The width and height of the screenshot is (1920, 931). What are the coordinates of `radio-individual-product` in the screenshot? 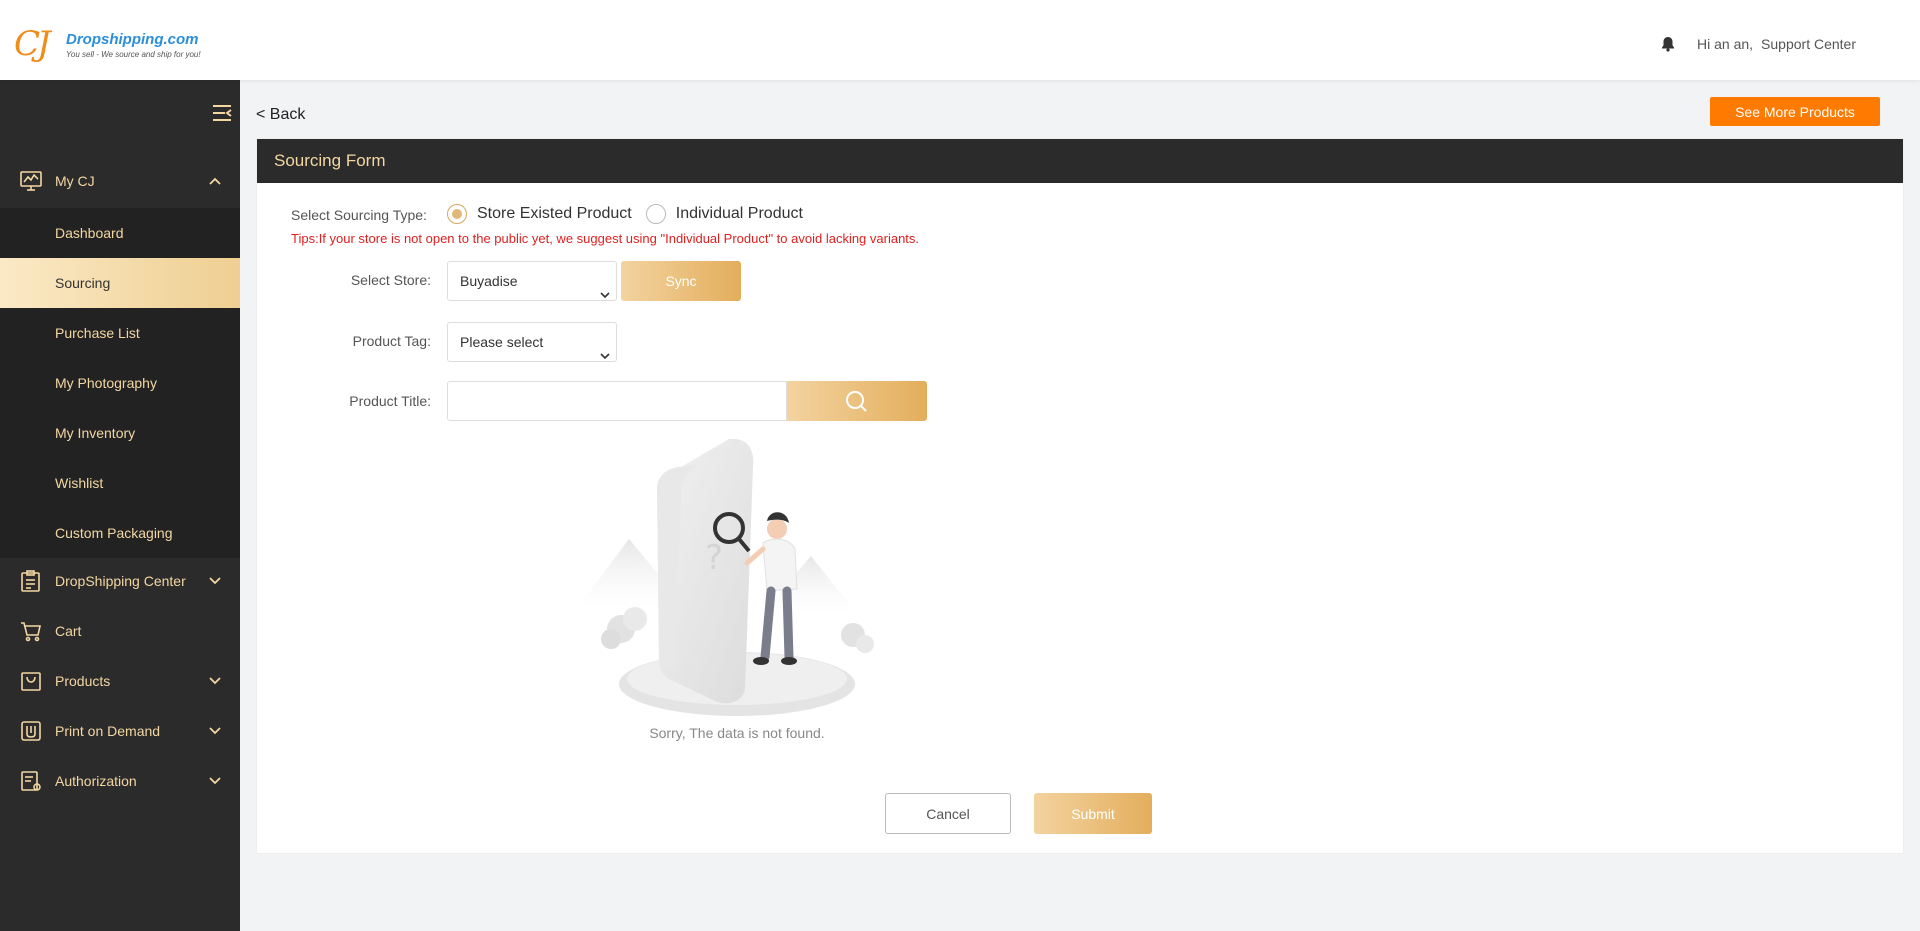 It's located at (655, 214).